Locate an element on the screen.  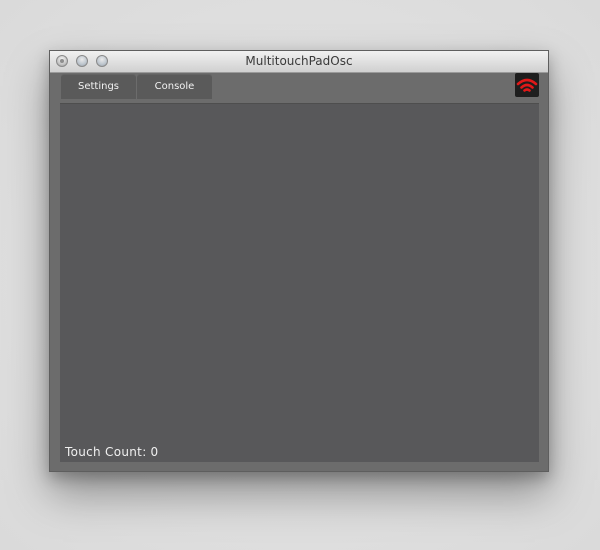
touch-count-label: Touch Count: is located at coordinates (106, 452).